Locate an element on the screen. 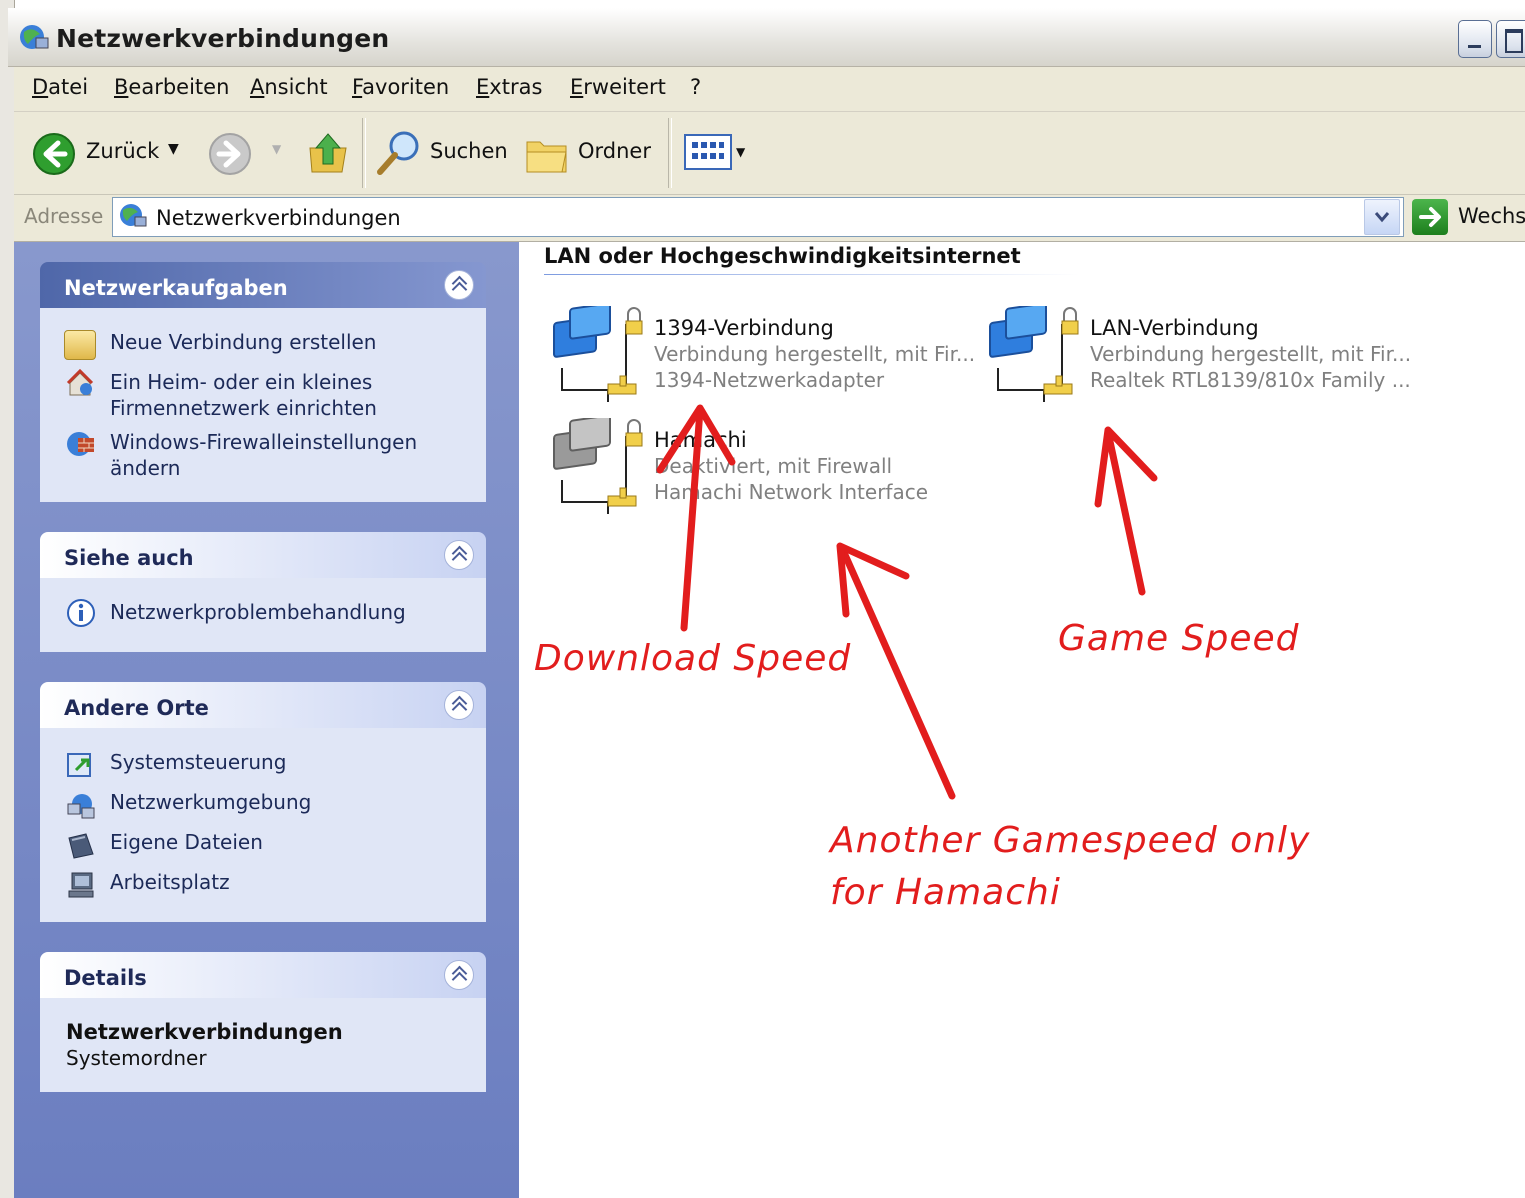  annotation-game-speed: Game Speed is located at coordinates (1179, 638).